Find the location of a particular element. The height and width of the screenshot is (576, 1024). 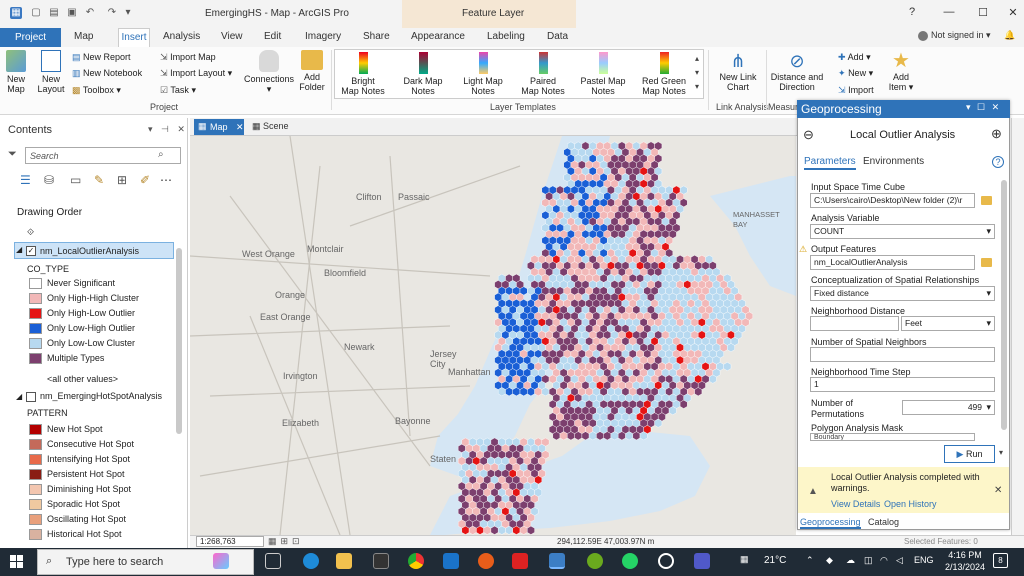

list-by-labeling-icon: ✐ is located at coordinates (147, 180).